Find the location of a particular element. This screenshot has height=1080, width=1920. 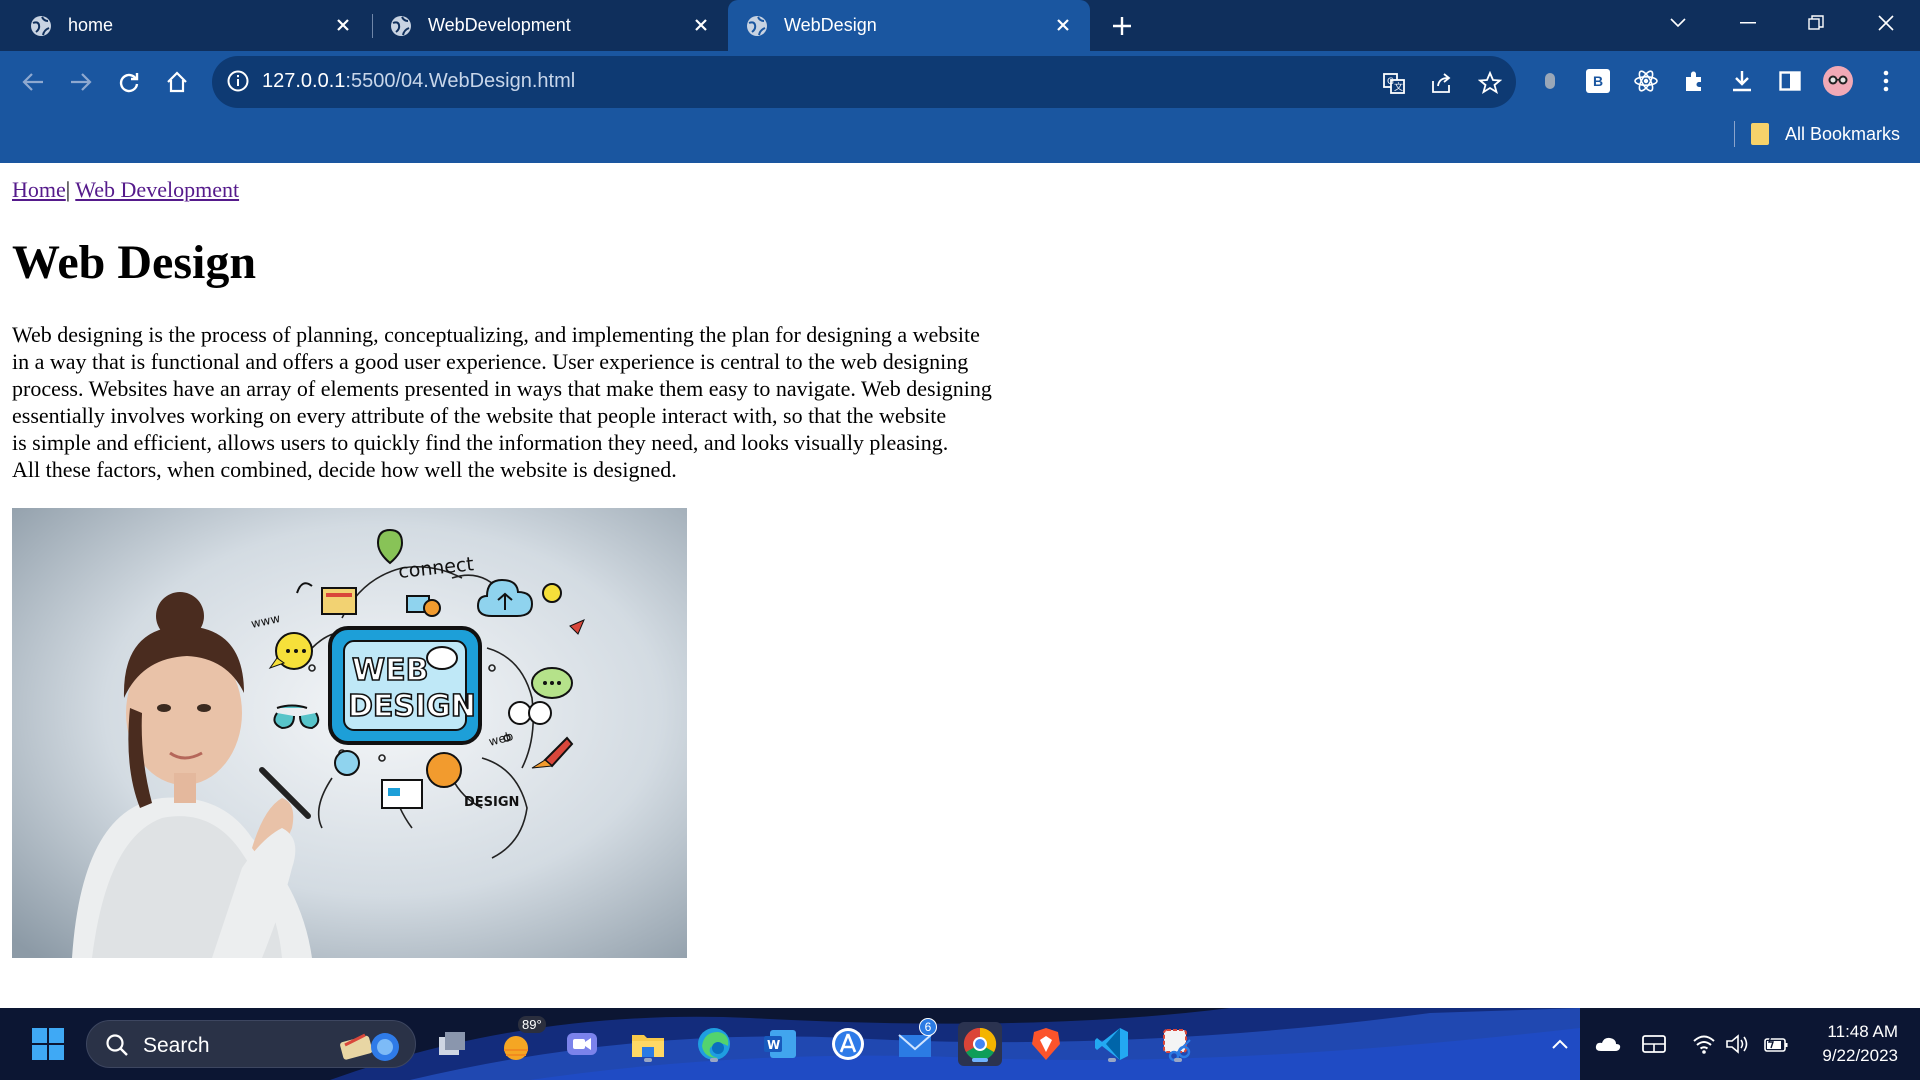

file-explorer-icon is located at coordinates (648, 1044).